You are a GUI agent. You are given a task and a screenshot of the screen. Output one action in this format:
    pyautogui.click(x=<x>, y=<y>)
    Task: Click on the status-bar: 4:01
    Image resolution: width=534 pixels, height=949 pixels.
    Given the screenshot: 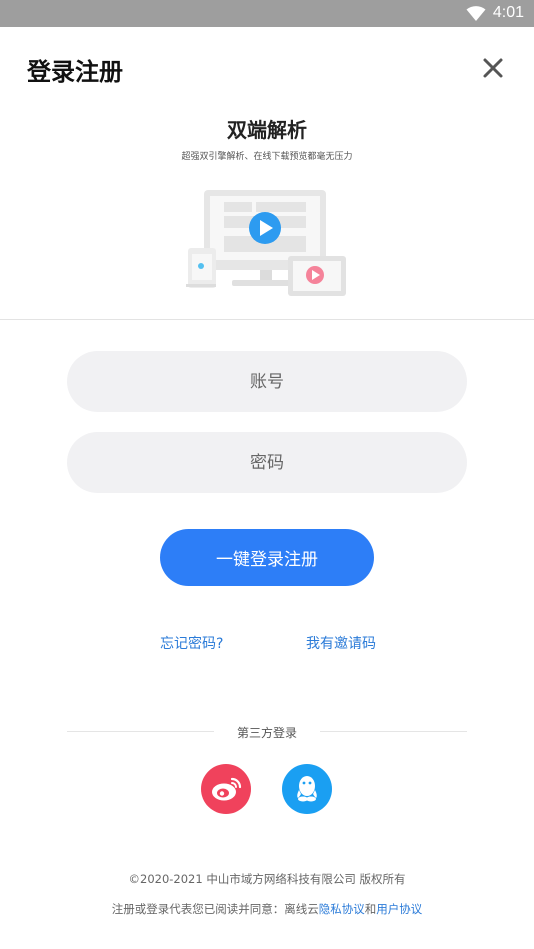 What is the action you would take?
    pyautogui.click(x=267, y=13)
    